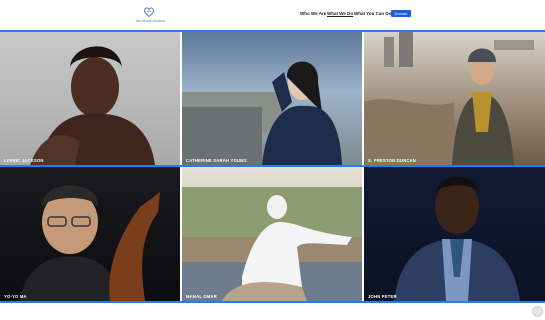 The image size is (545, 320). Describe the element at coordinates (150, 21) in the screenshot. I see `logo-text: the hearts emotion` at that location.